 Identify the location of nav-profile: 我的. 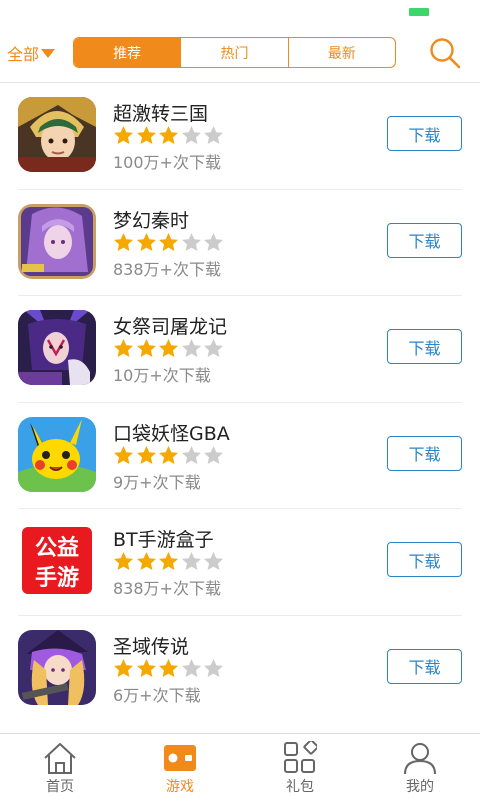
(420, 767).